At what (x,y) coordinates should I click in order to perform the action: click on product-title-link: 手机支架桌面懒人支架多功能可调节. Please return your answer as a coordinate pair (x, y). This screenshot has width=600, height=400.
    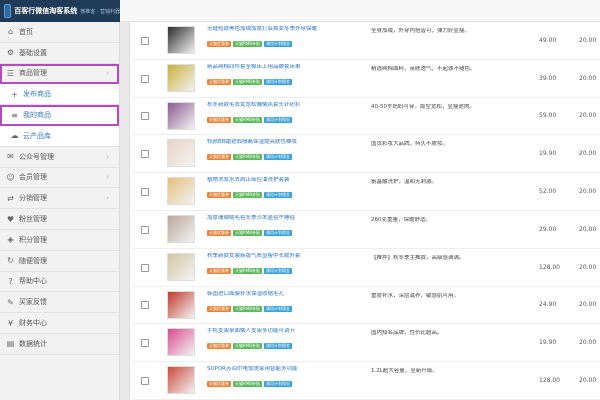
    Looking at the image, I should click on (282, 331).